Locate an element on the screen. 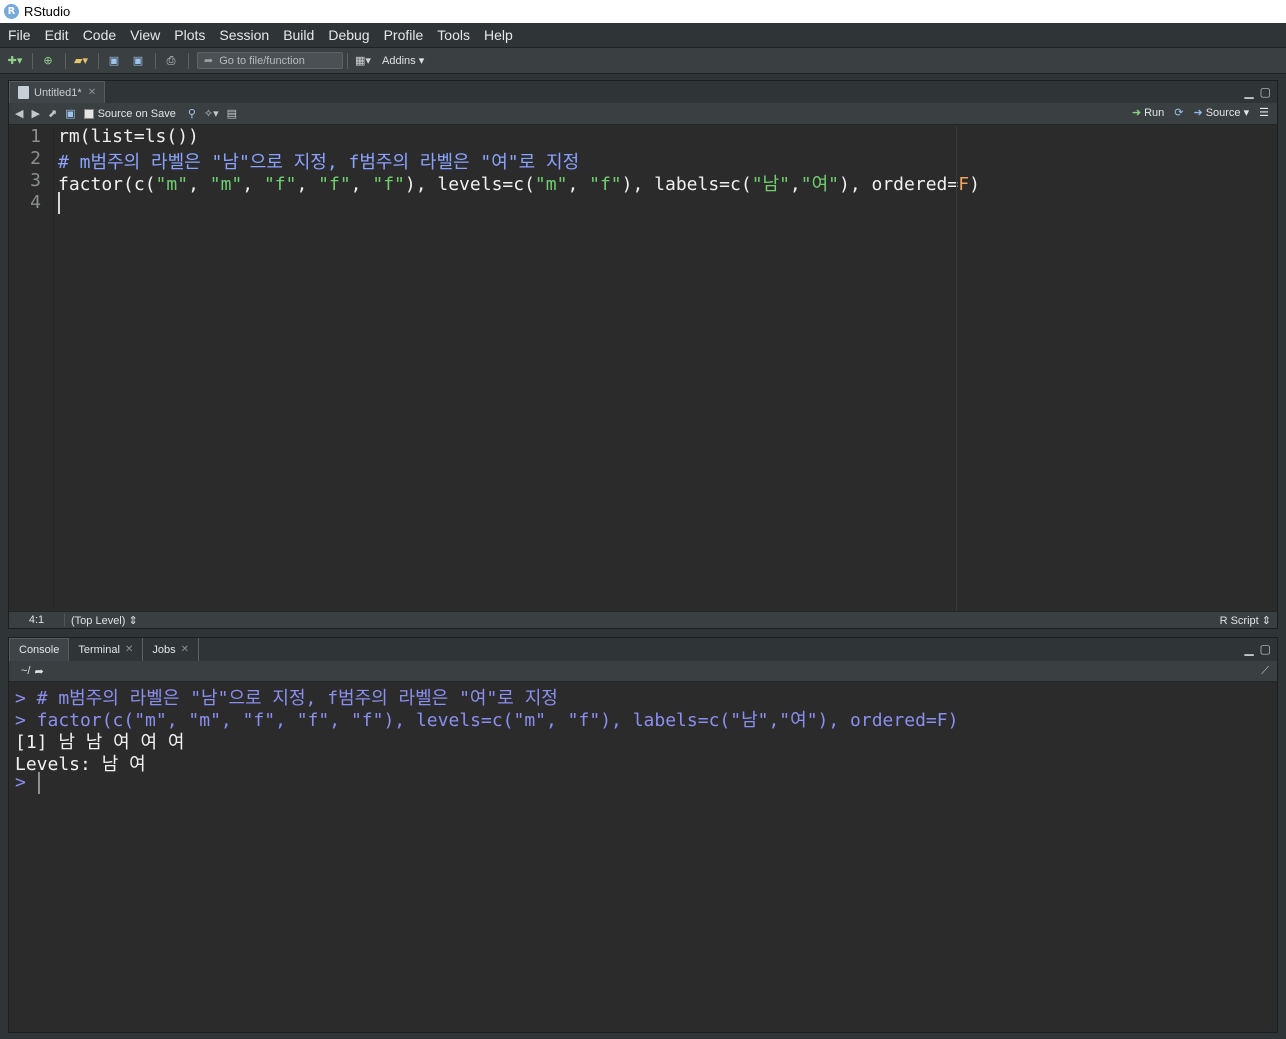  tab-label: Untitled1* is located at coordinates (58, 92).